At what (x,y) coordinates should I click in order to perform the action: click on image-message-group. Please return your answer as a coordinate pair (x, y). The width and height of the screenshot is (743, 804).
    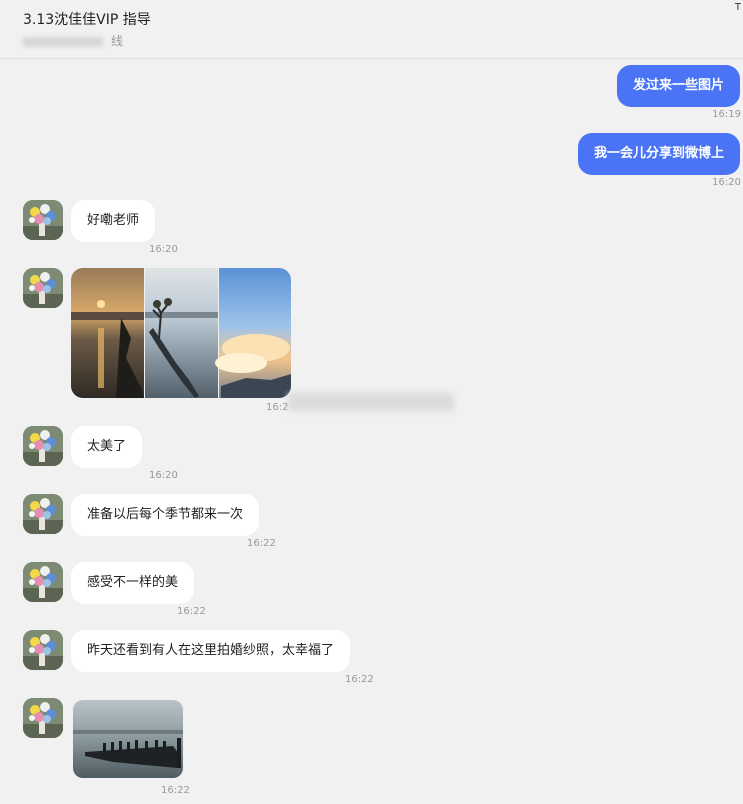
    Looking at the image, I should click on (181, 333).